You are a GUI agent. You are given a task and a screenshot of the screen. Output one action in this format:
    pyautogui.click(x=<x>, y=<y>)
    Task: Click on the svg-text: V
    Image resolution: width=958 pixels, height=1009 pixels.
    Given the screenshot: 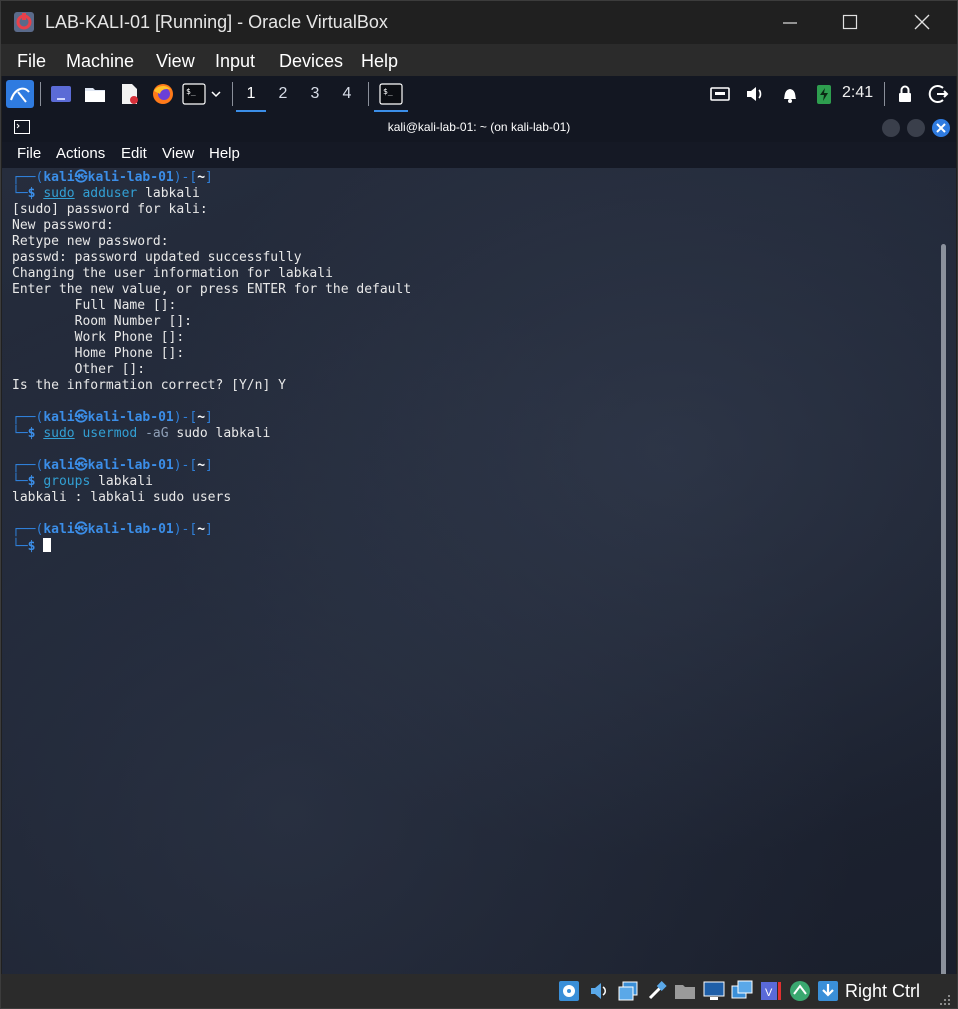 What is the action you would take?
    pyautogui.click(x=769, y=993)
    